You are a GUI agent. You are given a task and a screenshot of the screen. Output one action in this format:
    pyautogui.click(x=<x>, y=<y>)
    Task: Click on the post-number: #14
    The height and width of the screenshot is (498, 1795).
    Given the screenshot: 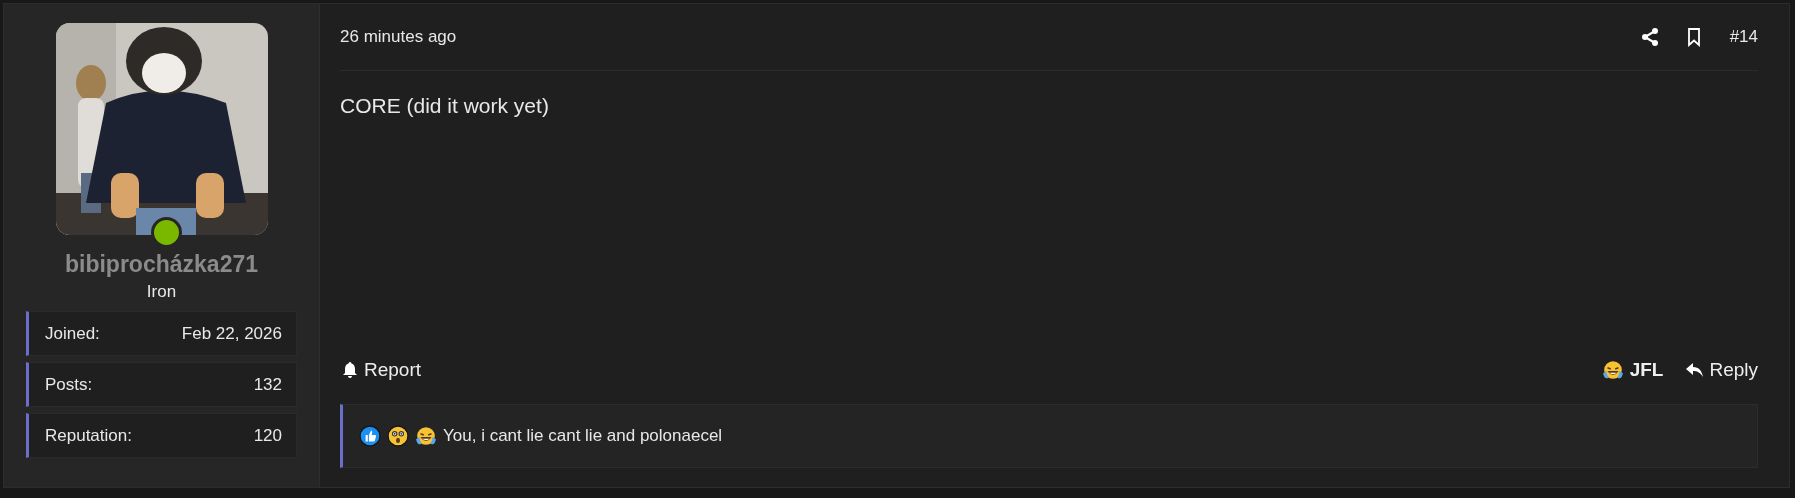 What is the action you would take?
    pyautogui.click(x=1743, y=37)
    